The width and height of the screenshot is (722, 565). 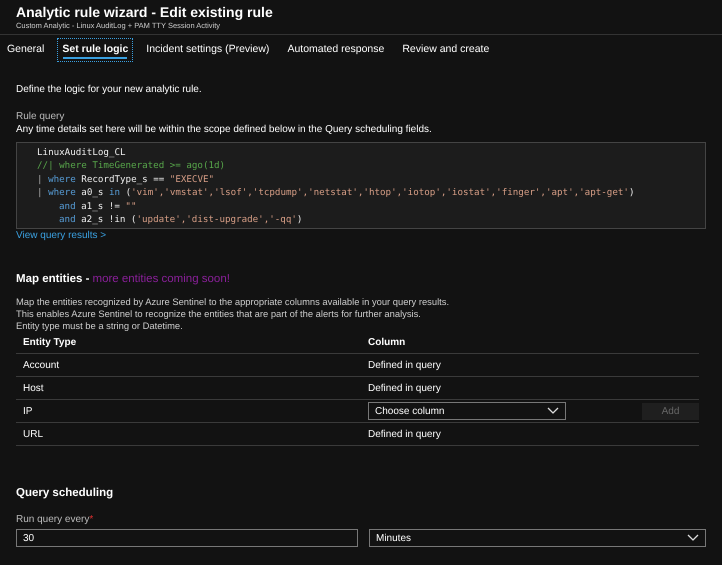 What do you see at coordinates (65, 493) in the screenshot?
I see `section-title: Query scheduling` at bounding box center [65, 493].